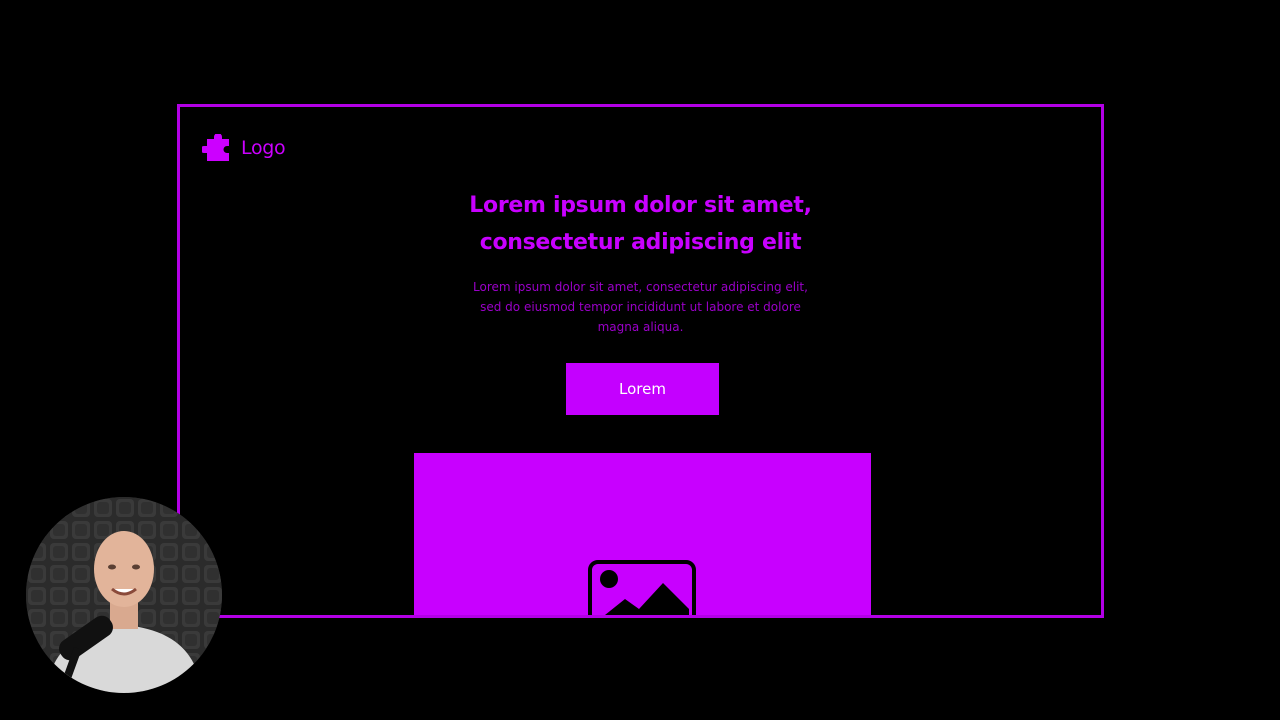 This screenshot has height=720, width=1280. What do you see at coordinates (642, 389) in the screenshot?
I see `cta-button: Lorem` at bounding box center [642, 389].